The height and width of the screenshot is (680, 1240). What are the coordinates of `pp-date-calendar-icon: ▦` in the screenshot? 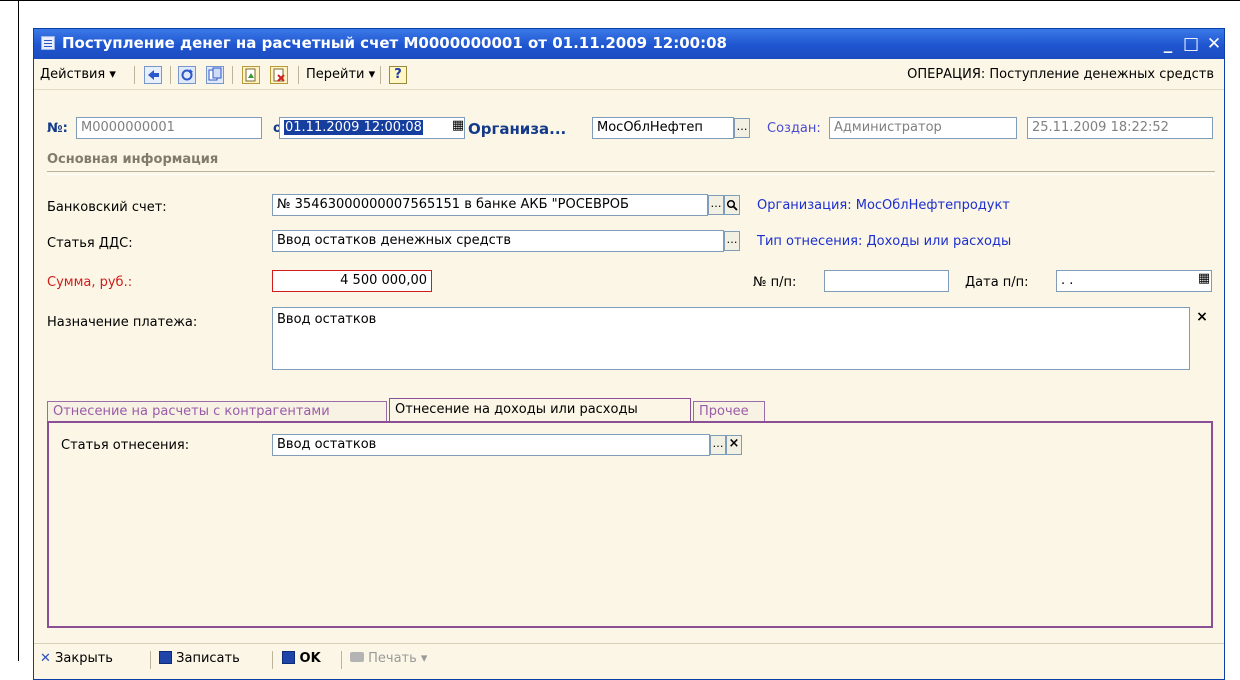 It's located at (1204, 281).